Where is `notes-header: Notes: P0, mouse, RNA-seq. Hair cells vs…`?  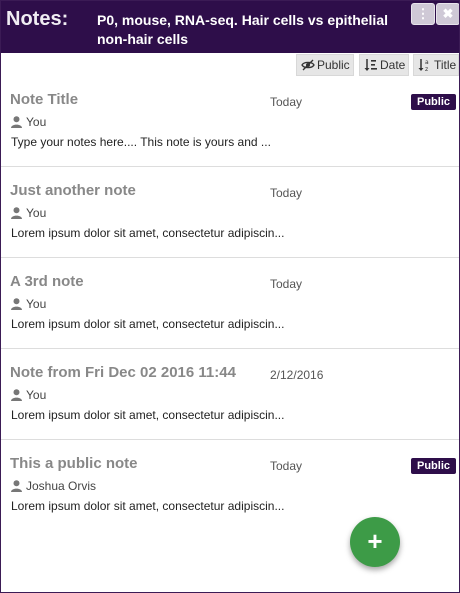 notes-header: Notes: P0, mouse, RNA-seq. Hair cells vs… is located at coordinates (230, 27).